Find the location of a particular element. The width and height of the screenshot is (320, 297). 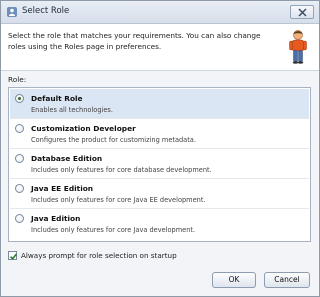

role-name: Java EE Edition is located at coordinates (62, 188).